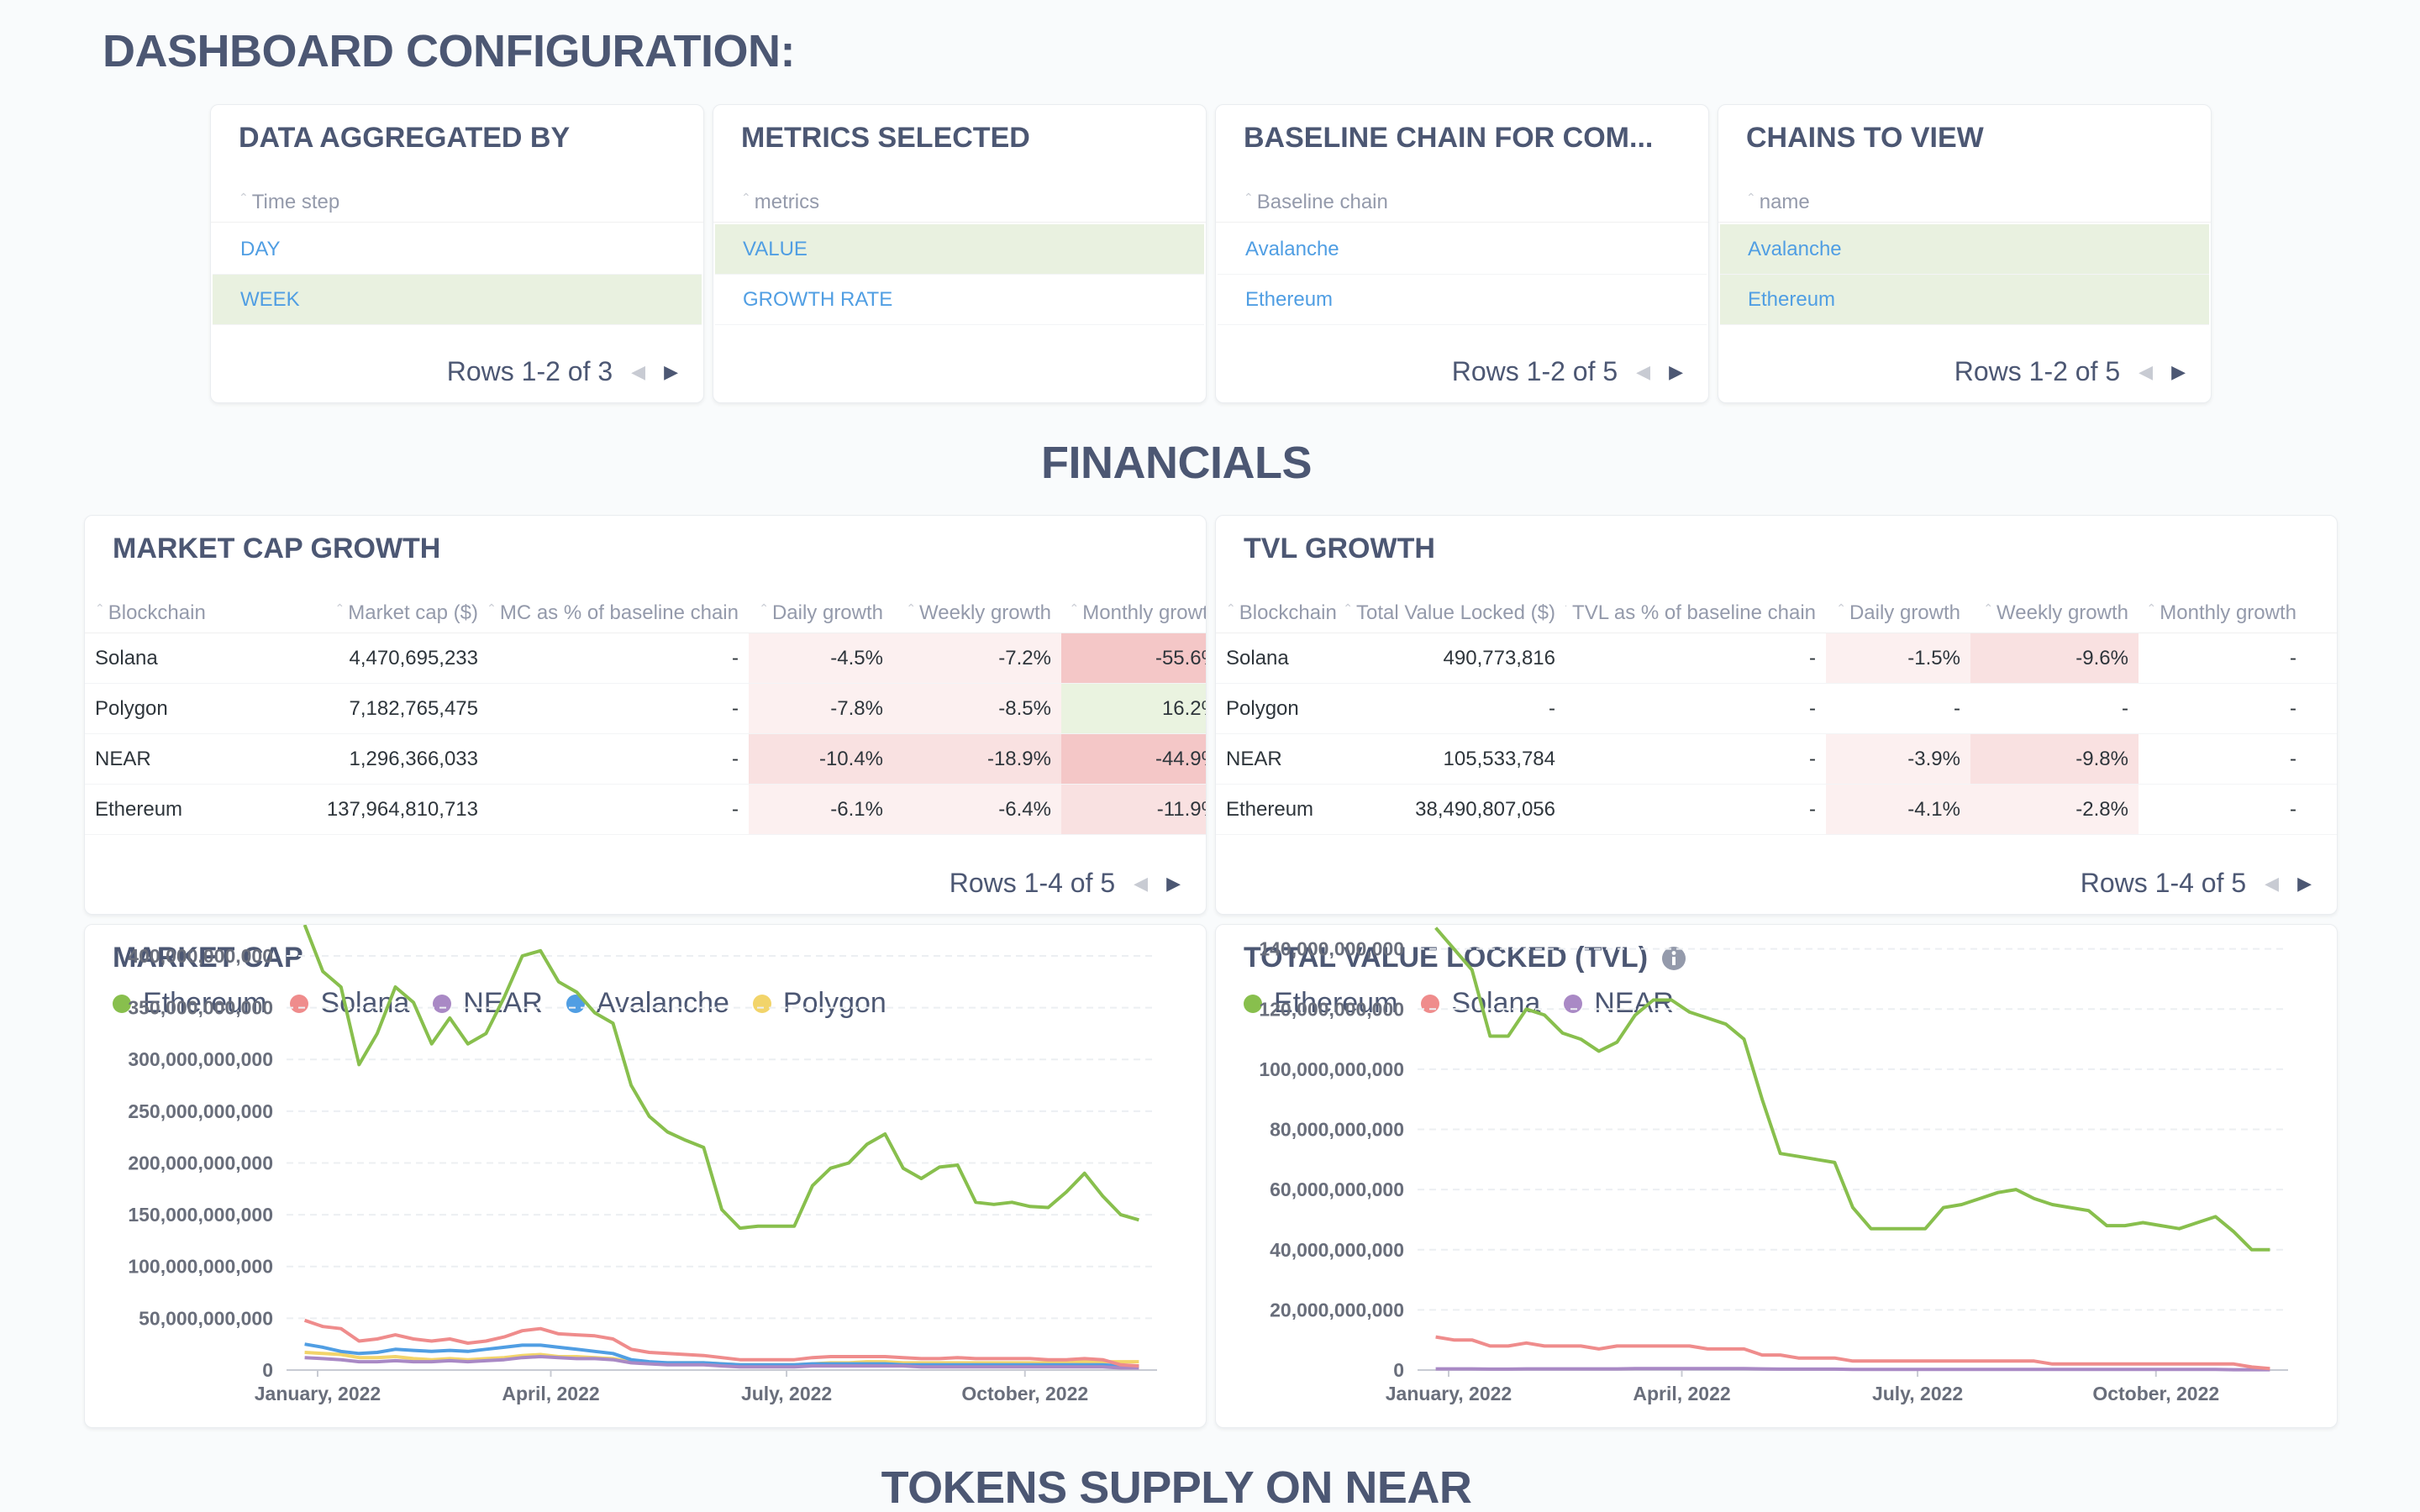 This screenshot has height=1512, width=2420. I want to click on column-header: ⌃ Baseline chain, so click(1462, 202).